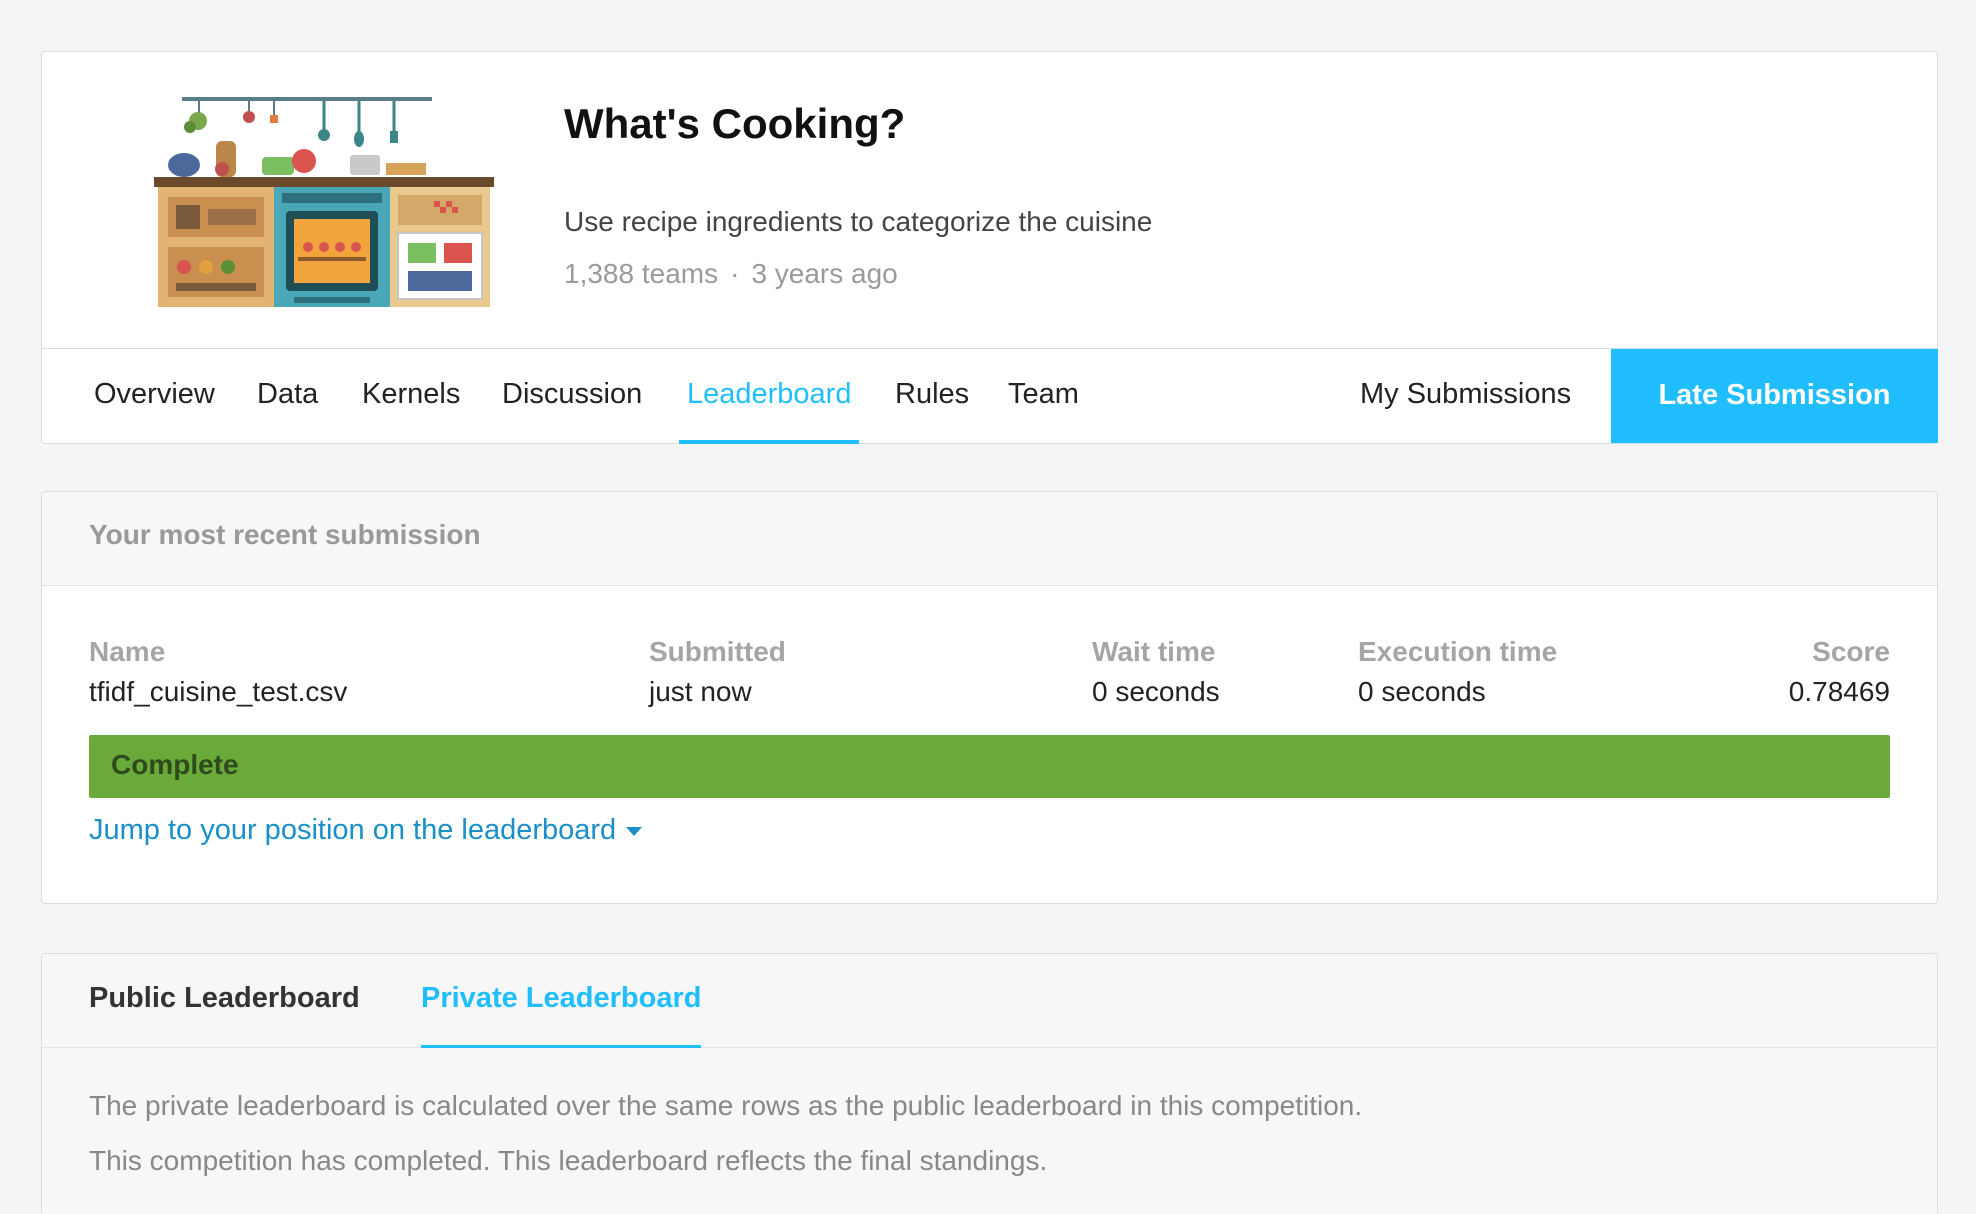 This screenshot has height=1214, width=1976. What do you see at coordinates (287, 397) in the screenshot?
I see `tab-data: Data` at bounding box center [287, 397].